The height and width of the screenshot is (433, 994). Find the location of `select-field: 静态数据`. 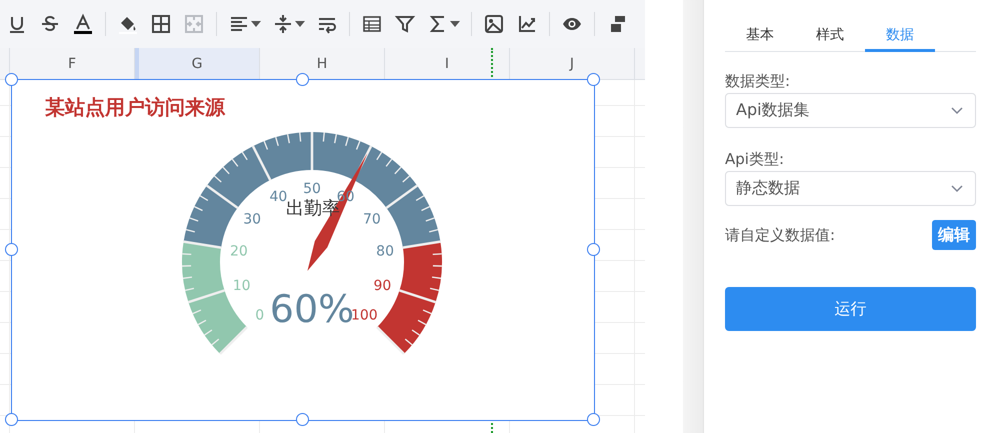

select-field: 静态数据 is located at coordinates (850, 188).